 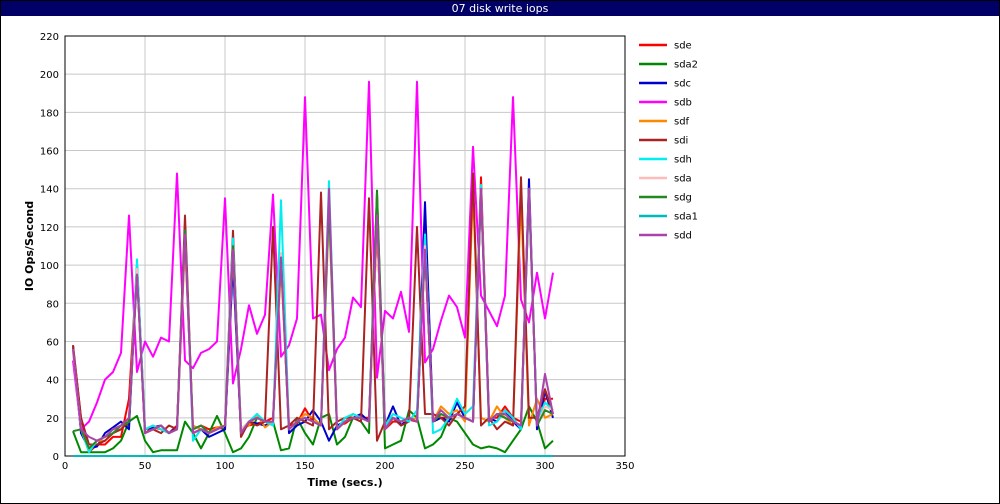 What do you see at coordinates (29, 246) in the screenshot?
I see `y-axis-label: IO Ops/Second` at bounding box center [29, 246].